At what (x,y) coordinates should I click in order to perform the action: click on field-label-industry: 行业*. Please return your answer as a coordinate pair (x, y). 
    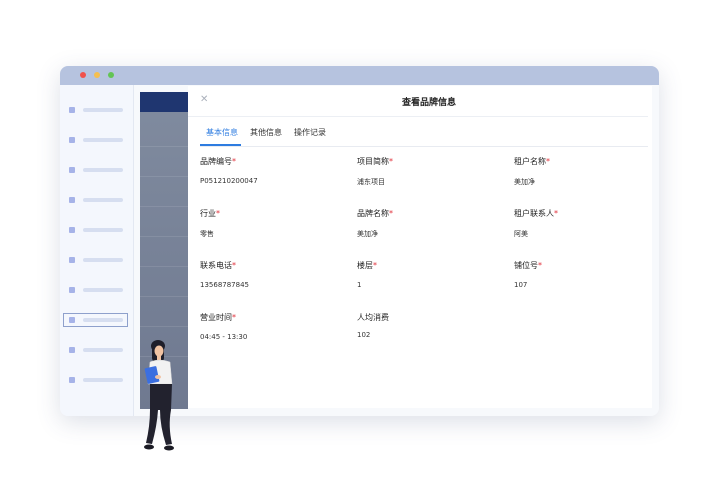
    Looking at the image, I should click on (210, 213).